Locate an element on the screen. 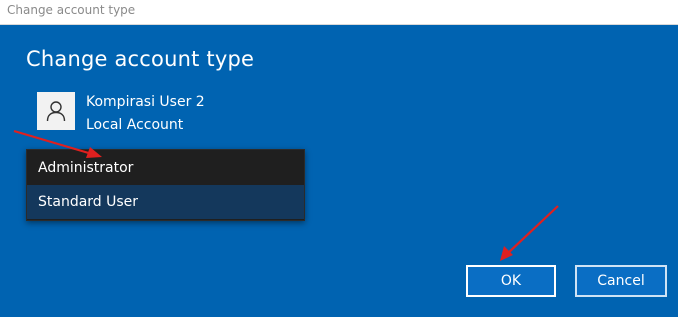 This screenshot has width=678, height=317. cancel-button: Cancel is located at coordinates (621, 281).